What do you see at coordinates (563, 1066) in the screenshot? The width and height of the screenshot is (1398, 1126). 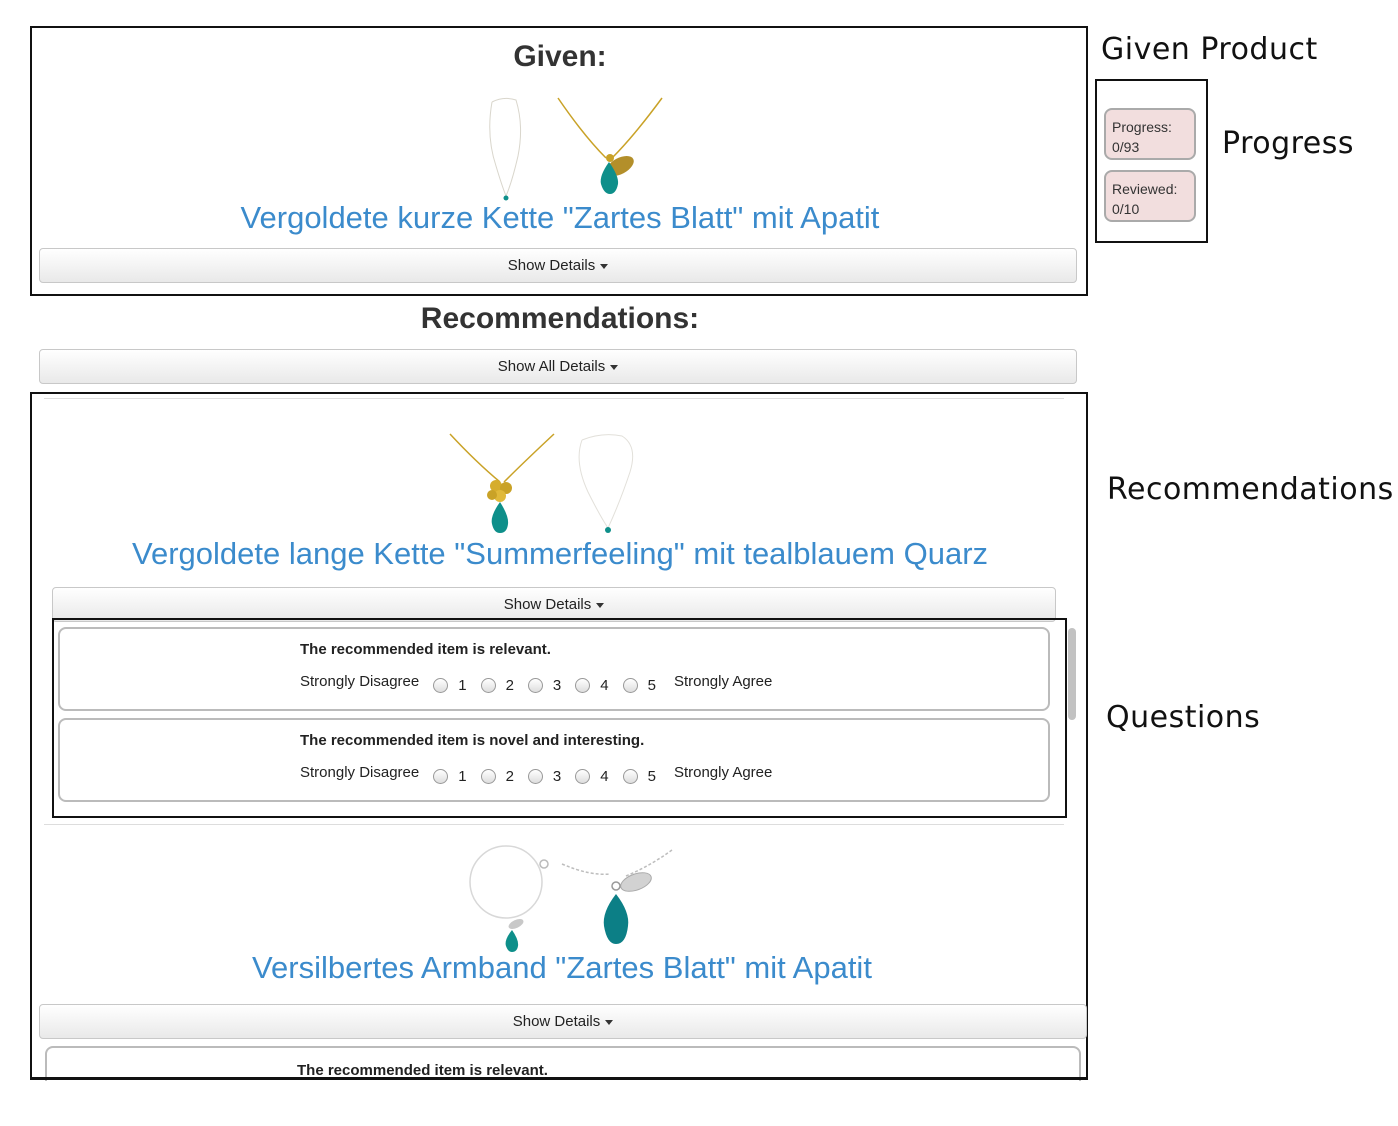 I see `question-card: The recommended item is relevant.` at bounding box center [563, 1066].